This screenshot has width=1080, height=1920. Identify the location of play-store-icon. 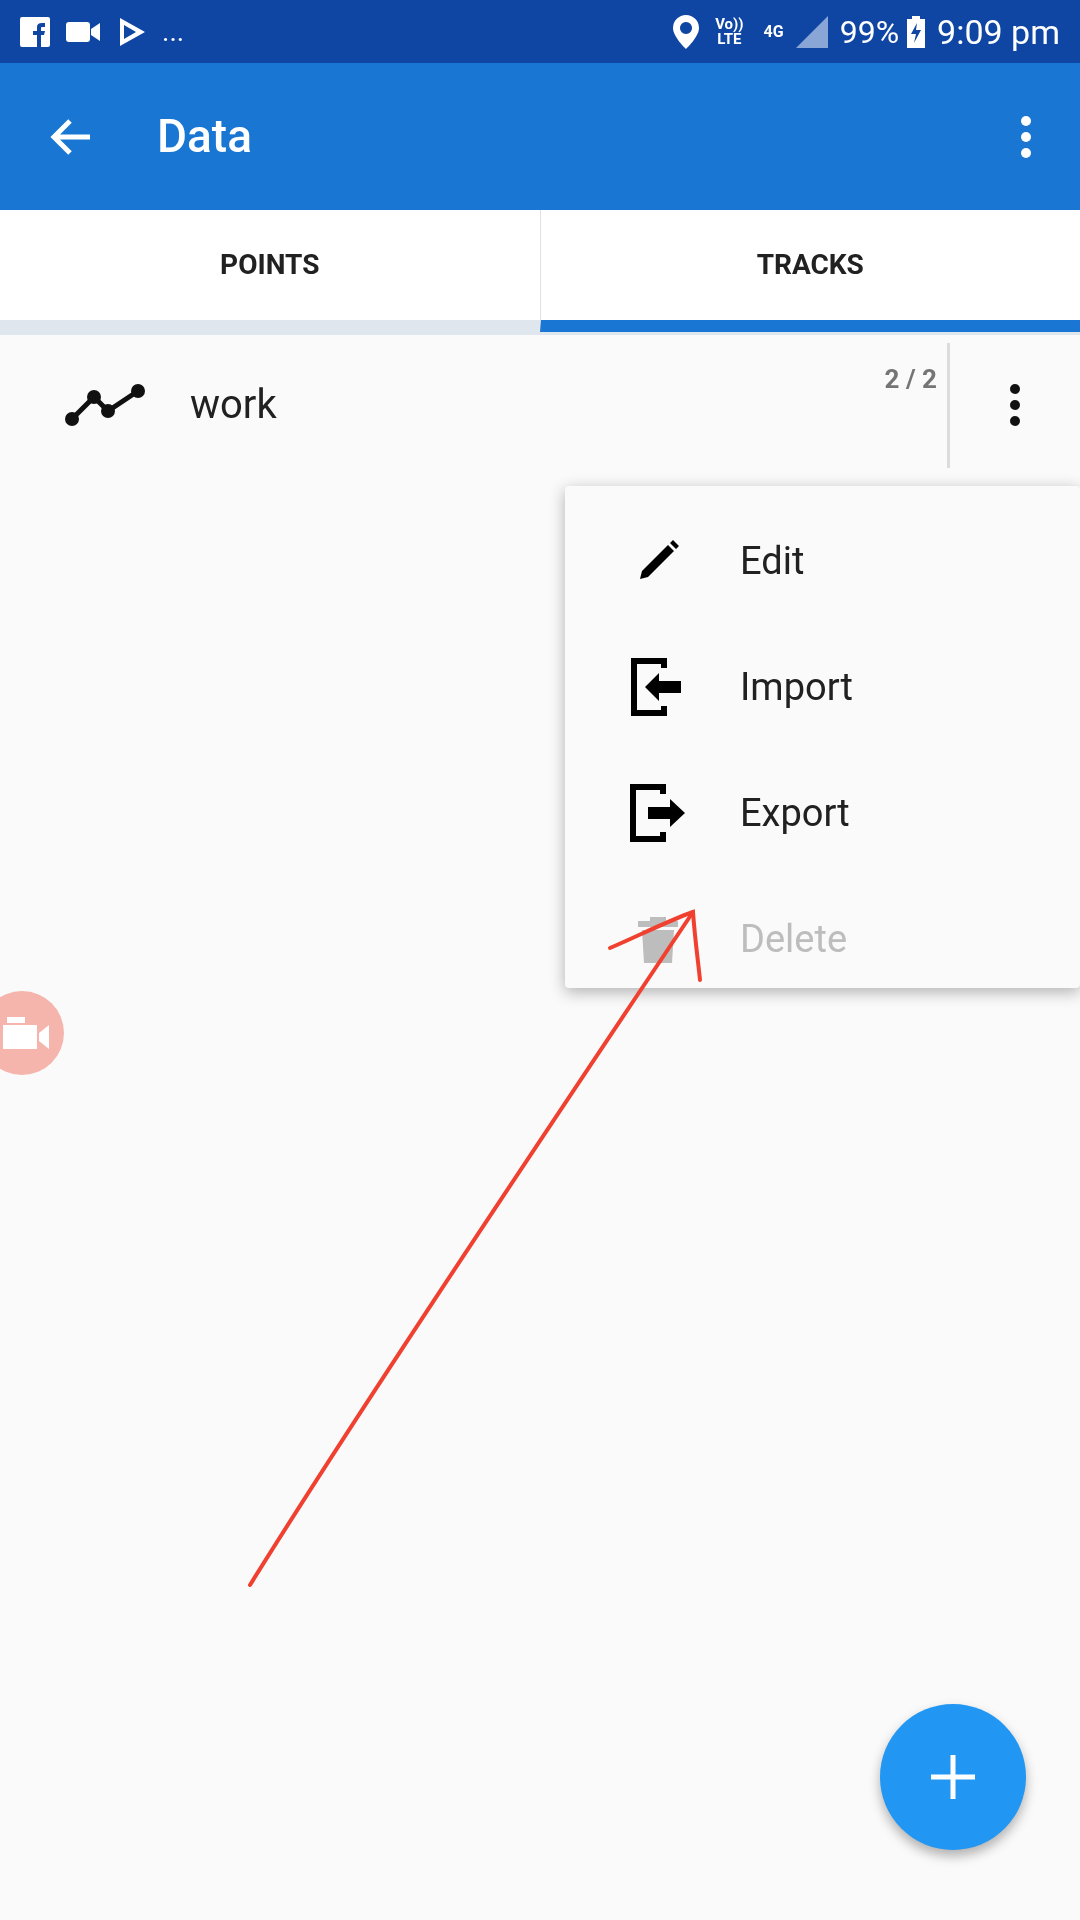
(132, 31).